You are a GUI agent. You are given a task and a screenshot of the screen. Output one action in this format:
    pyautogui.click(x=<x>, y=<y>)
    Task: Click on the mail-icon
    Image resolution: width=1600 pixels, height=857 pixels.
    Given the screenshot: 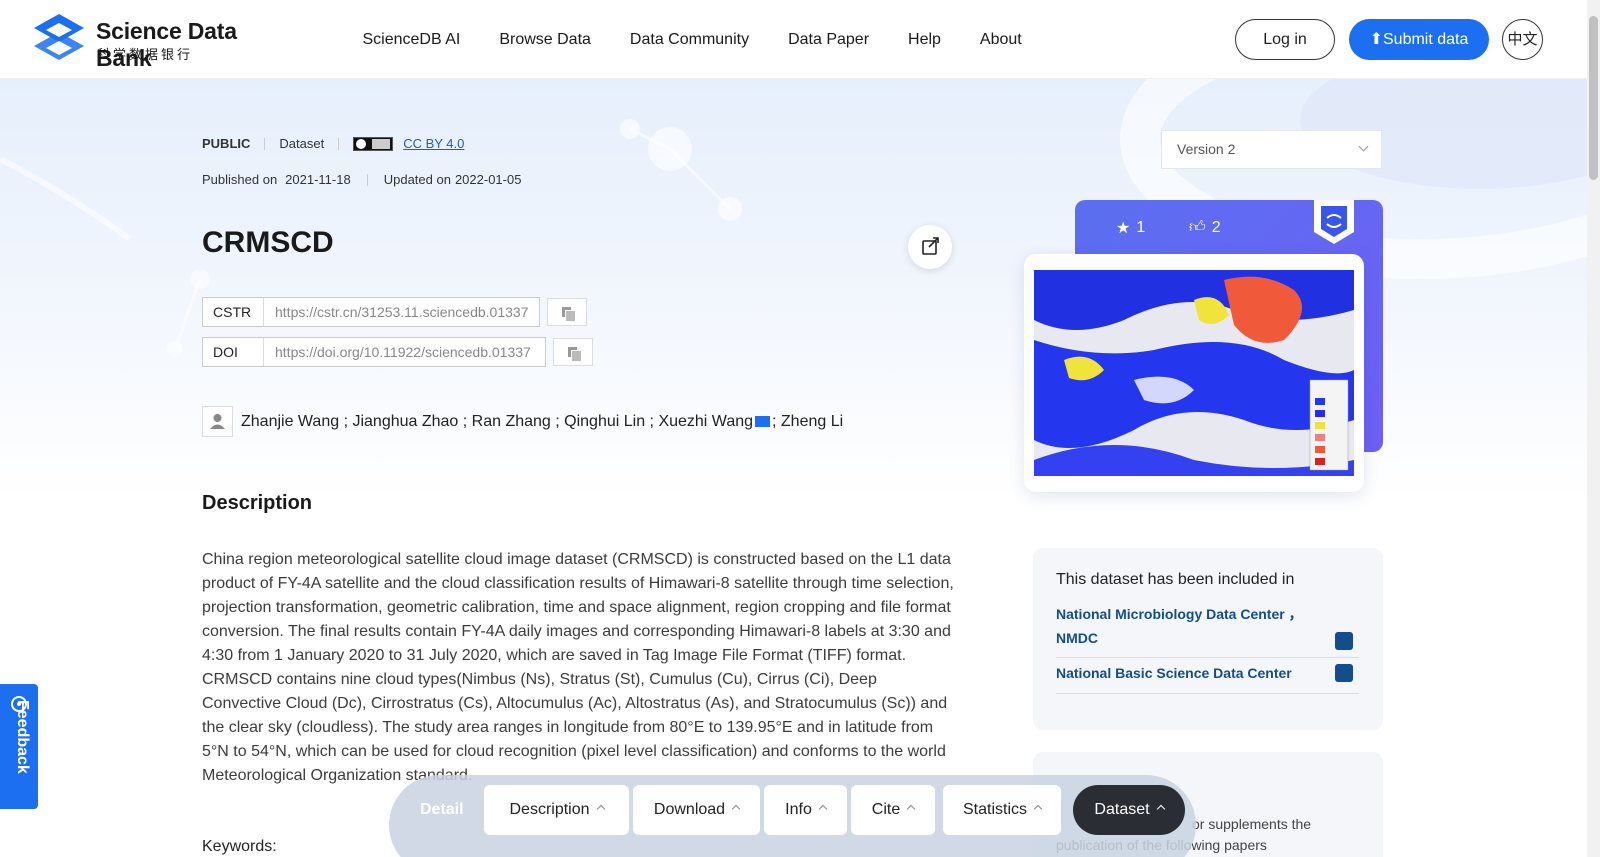 What is the action you would take?
    pyautogui.click(x=763, y=421)
    